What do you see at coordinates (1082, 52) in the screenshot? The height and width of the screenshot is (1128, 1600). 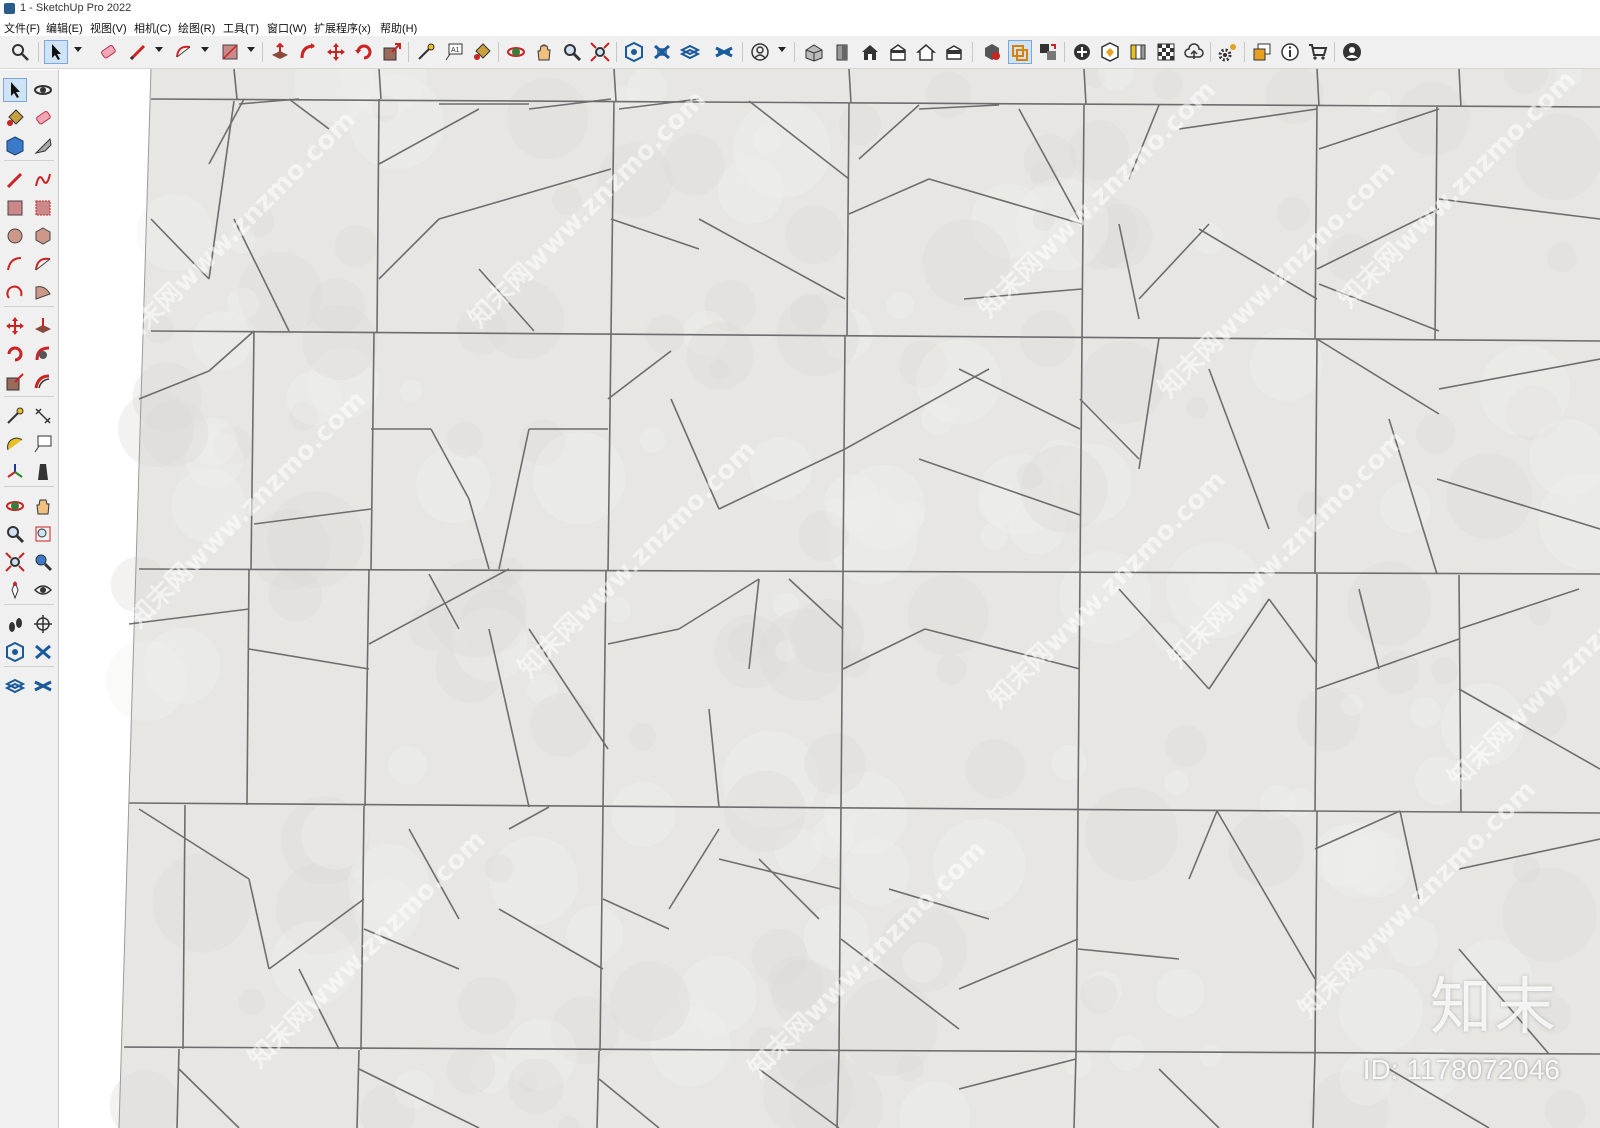 I see `add-location-icon` at bounding box center [1082, 52].